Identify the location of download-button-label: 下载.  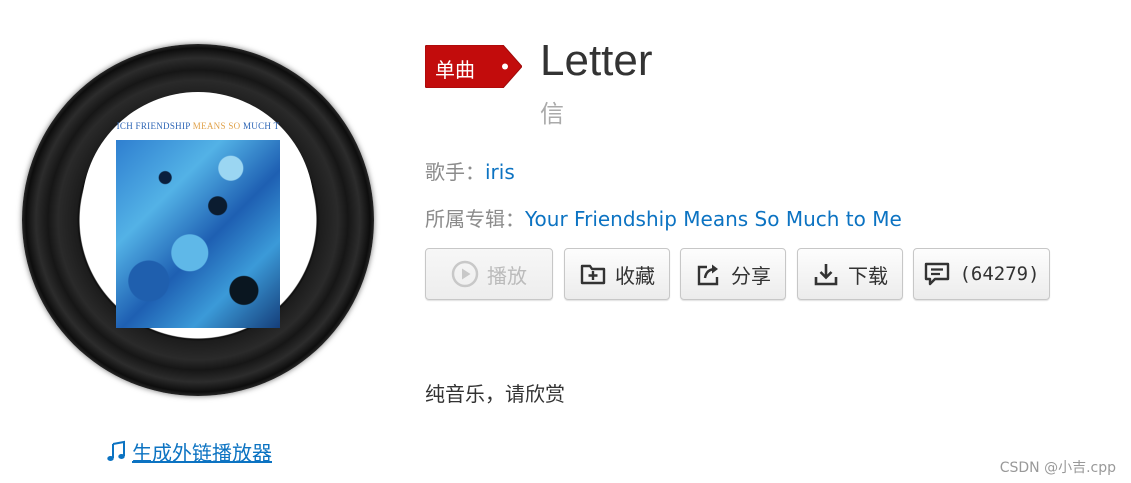
(868, 275).